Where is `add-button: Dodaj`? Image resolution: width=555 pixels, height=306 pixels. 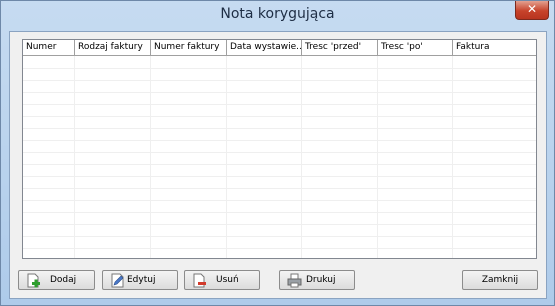
add-button: Dodaj is located at coordinates (56, 280).